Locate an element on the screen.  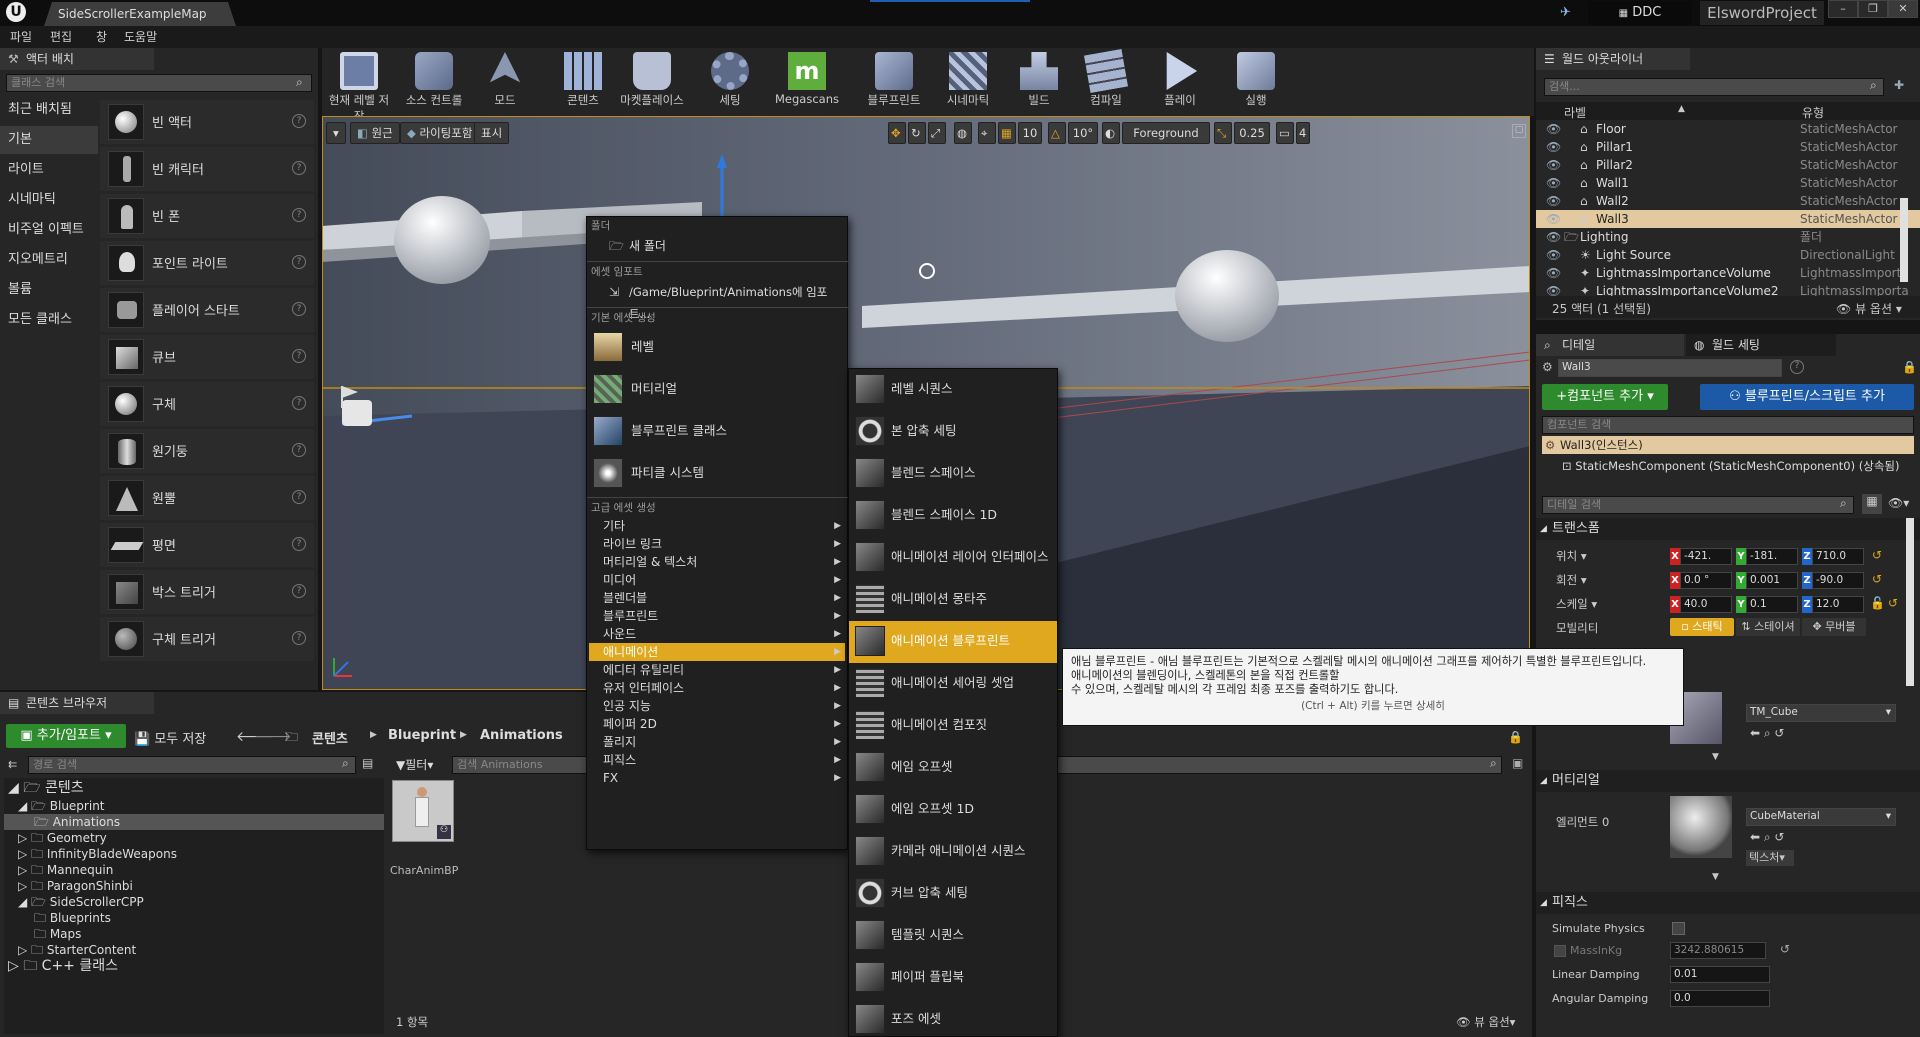
advanced-category-item: 인공 지능 ▶ is located at coordinates (717, 706).